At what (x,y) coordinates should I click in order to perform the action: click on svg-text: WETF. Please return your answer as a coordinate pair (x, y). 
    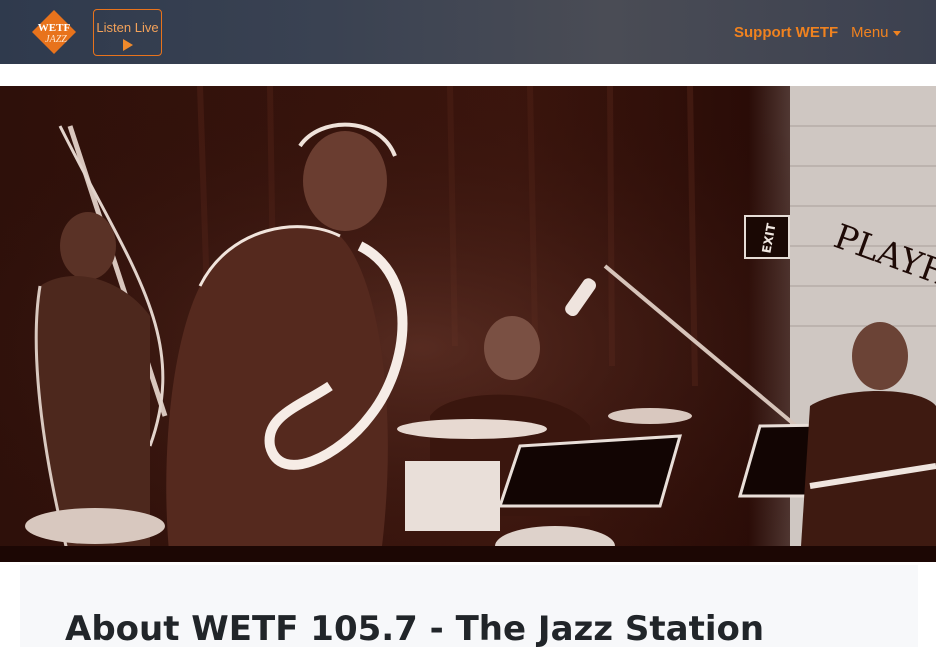
    Looking at the image, I should click on (54, 28).